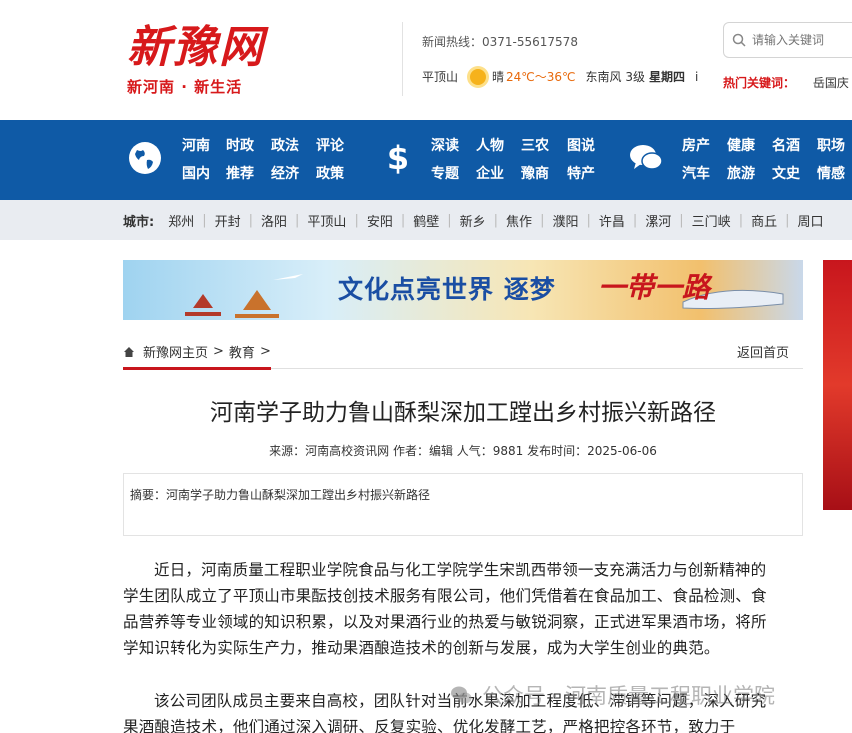 This screenshot has height=733, width=852. I want to click on nav-link: 政法, so click(285, 146).